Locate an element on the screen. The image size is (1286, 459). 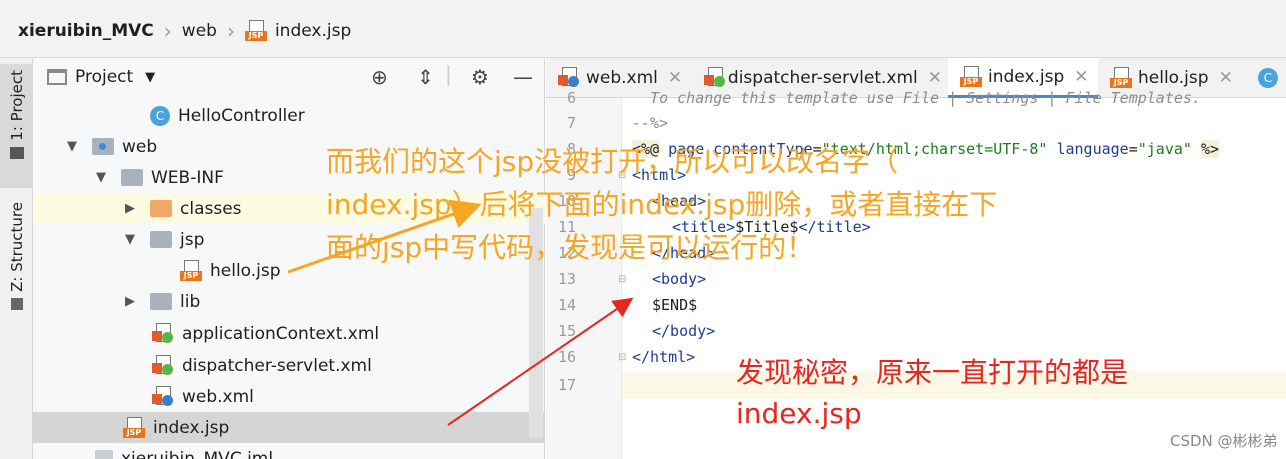
project-panel-header: Project ▼ ⊕ ⇕ | ⚙ — is located at coordinates (289, 78).